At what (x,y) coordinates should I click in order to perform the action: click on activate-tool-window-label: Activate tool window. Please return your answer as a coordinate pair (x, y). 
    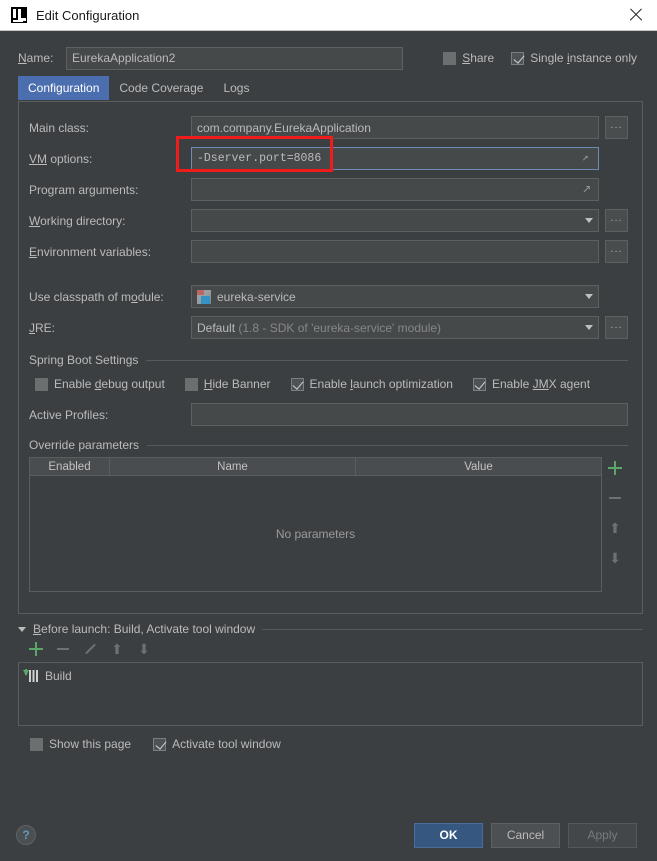
    Looking at the image, I should click on (226, 744).